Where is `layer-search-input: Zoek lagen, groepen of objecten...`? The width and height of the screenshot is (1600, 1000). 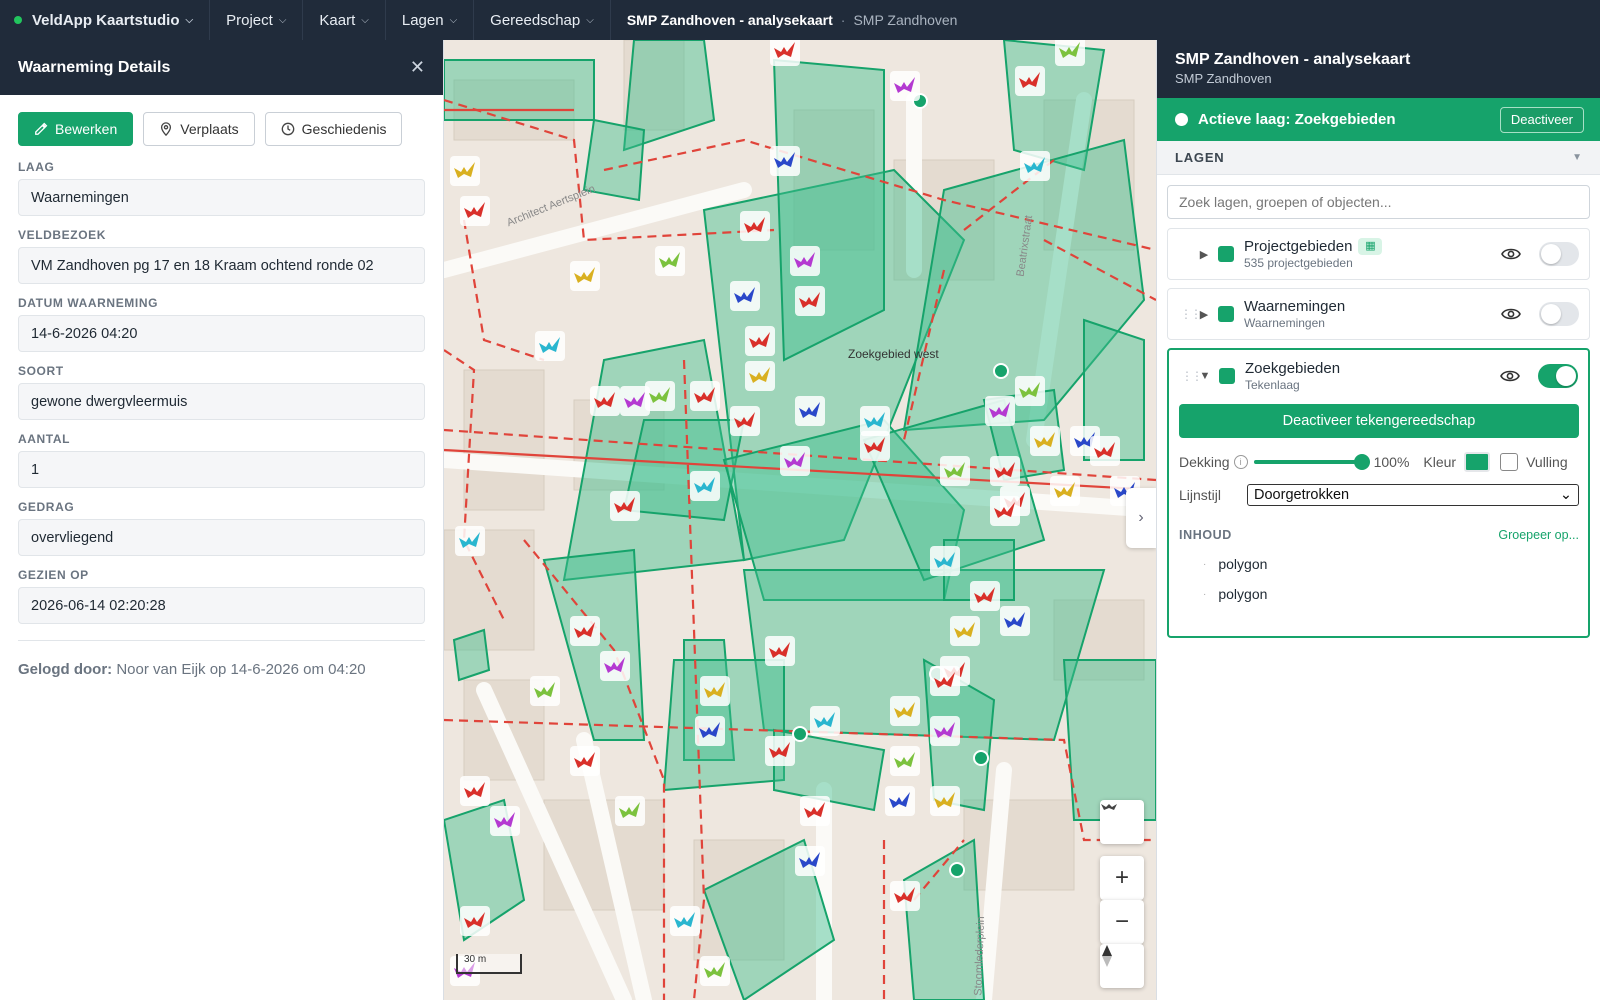 layer-search-input: Zoek lagen, groepen of objecten... is located at coordinates (1378, 202).